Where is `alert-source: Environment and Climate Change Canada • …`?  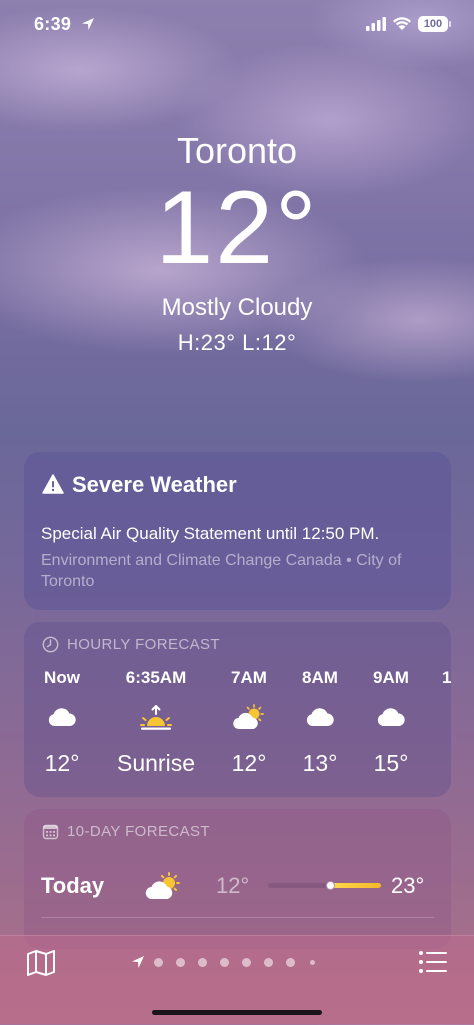 alert-source: Environment and Climate Change Canada • … is located at coordinates (221, 571).